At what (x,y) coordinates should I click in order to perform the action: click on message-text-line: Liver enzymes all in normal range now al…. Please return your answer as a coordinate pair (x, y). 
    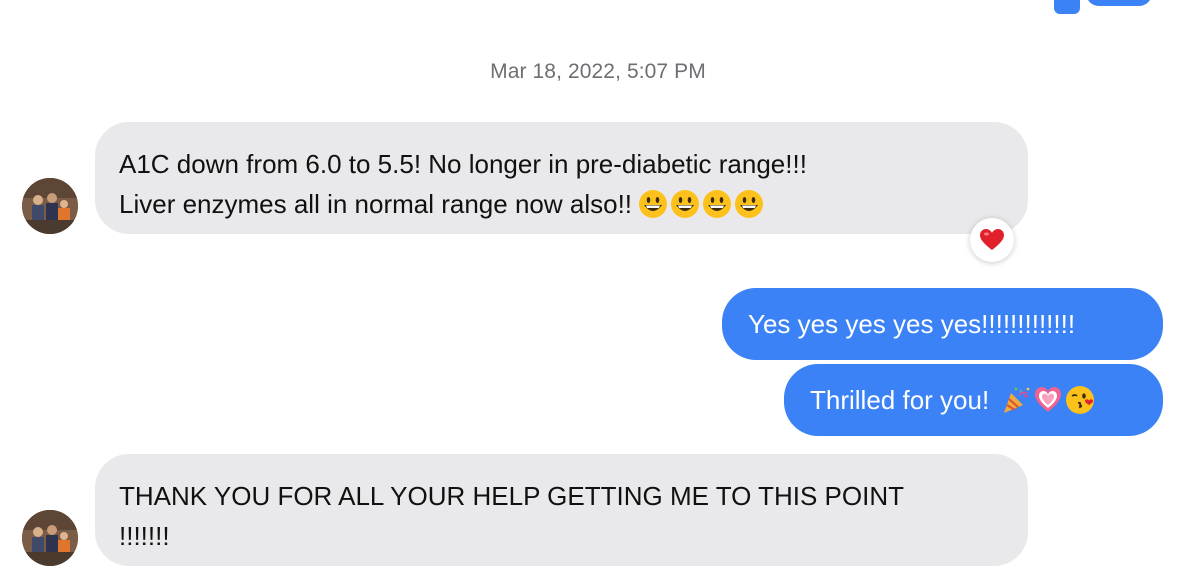
    Looking at the image, I should click on (561, 204).